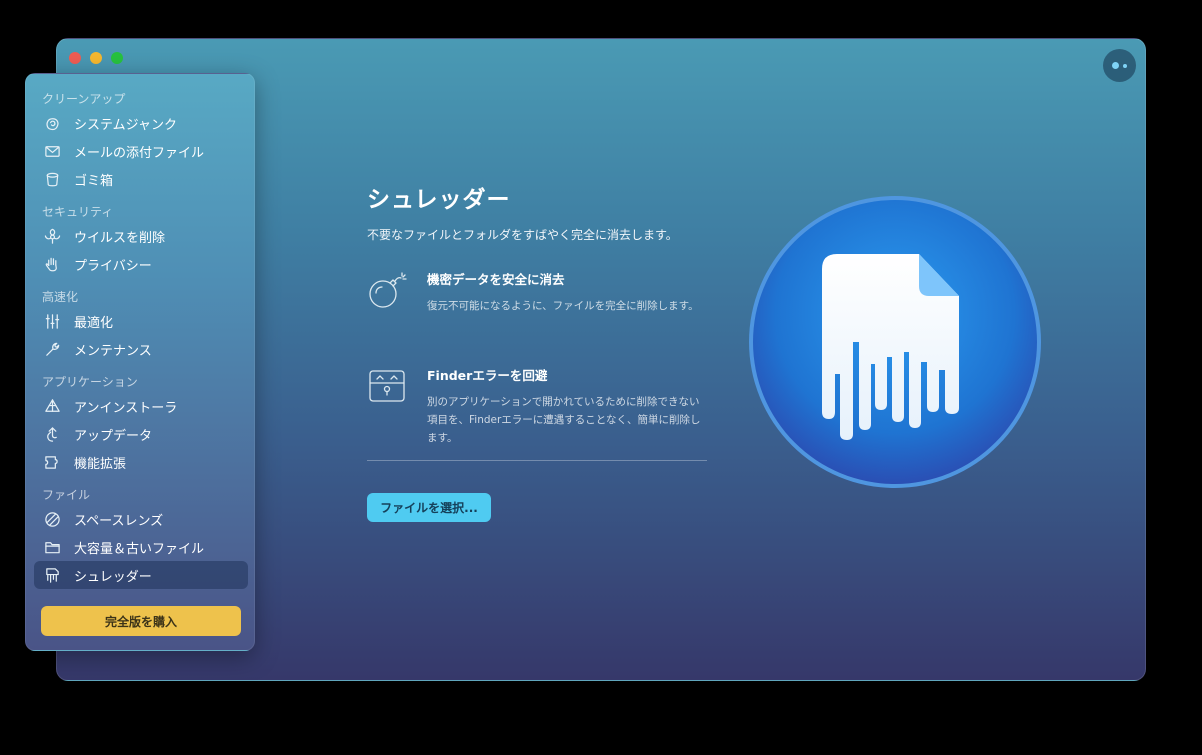 The width and height of the screenshot is (1202, 755). Describe the element at coordinates (387, 386) in the screenshot. I see `chest-icon` at that location.